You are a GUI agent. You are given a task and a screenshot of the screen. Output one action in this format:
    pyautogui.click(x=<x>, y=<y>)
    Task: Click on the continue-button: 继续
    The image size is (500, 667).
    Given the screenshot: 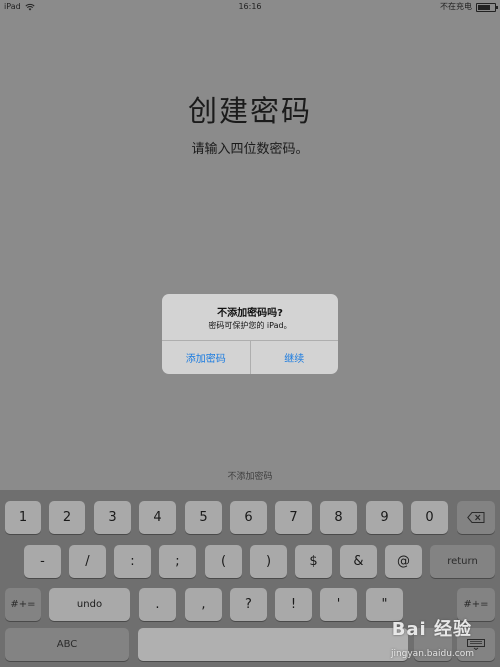 What is the action you would take?
    pyautogui.click(x=294, y=357)
    